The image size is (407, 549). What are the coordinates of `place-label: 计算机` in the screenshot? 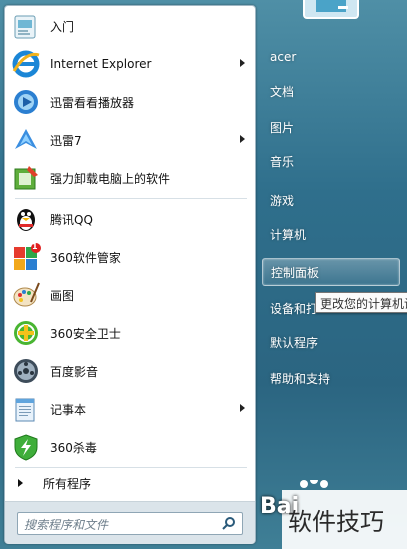 It's located at (288, 234).